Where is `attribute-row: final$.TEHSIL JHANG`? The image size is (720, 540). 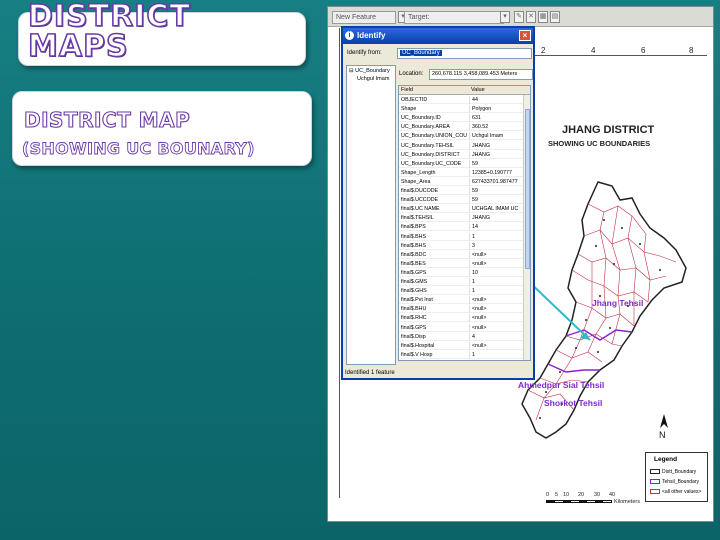 attribute-row: final$.TEHSIL JHANG is located at coordinates (461, 218).